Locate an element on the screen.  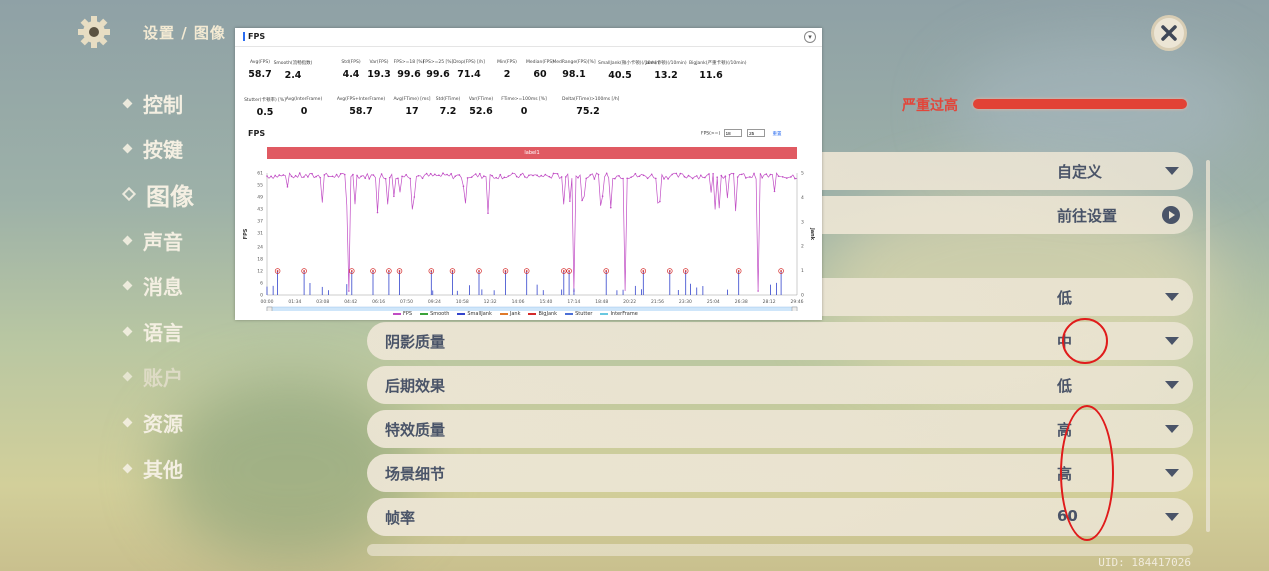
load-warning-bar is located at coordinates (1080, 104).